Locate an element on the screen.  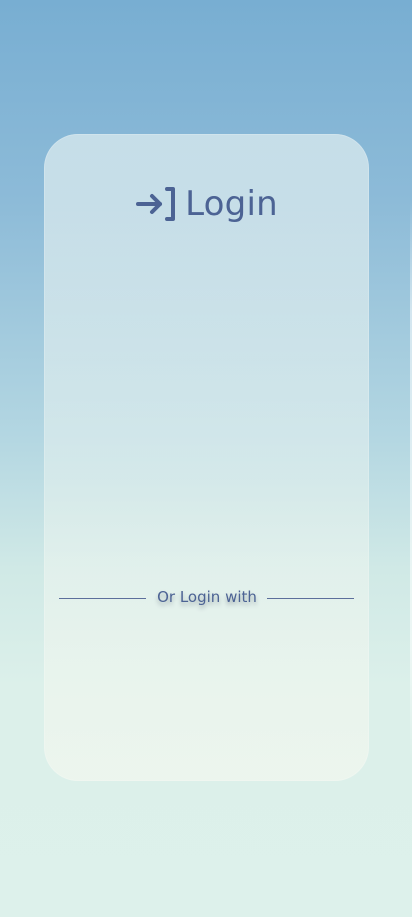
login-title: Login is located at coordinates (206, 204).